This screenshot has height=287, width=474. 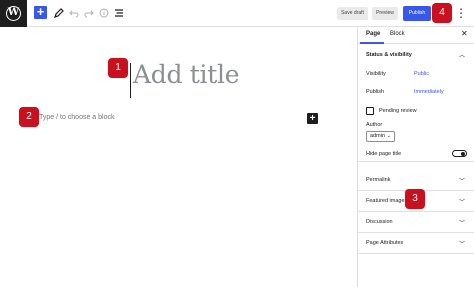 I want to click on publish-label: Publish, so click(x=375, y=92).